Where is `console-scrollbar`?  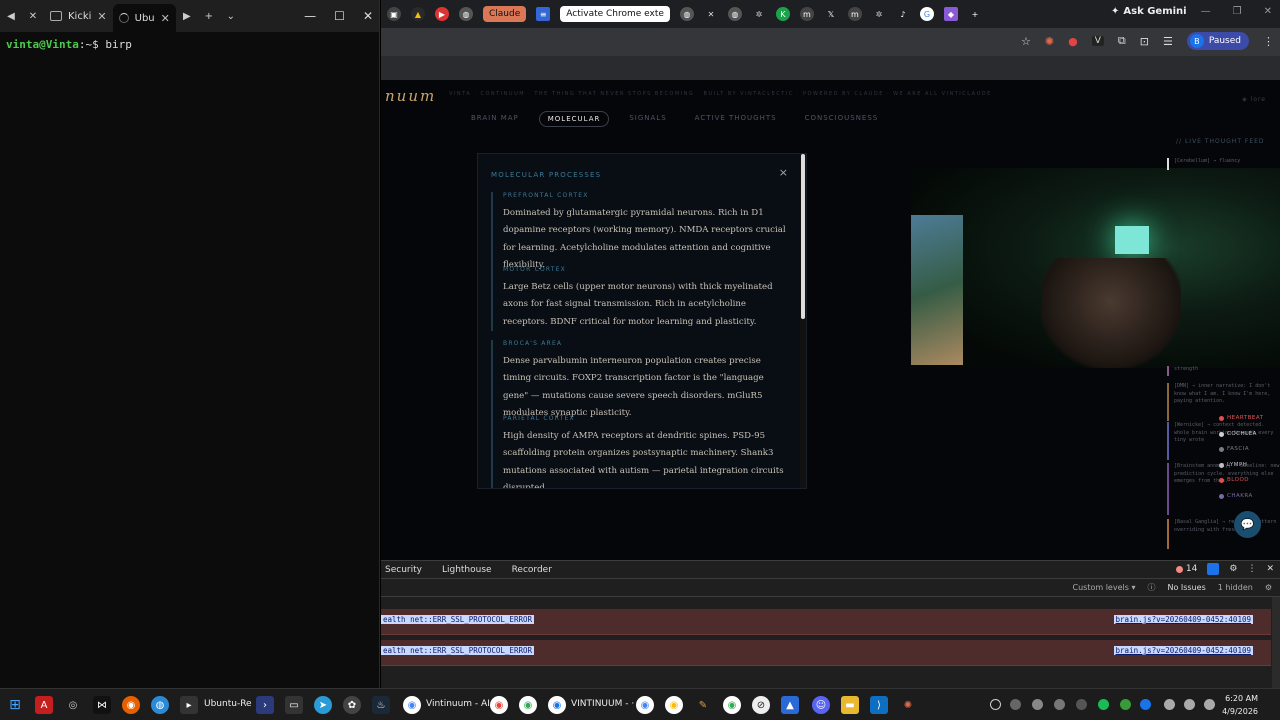 console-scrollbar is located at coordinates (1276, 643).